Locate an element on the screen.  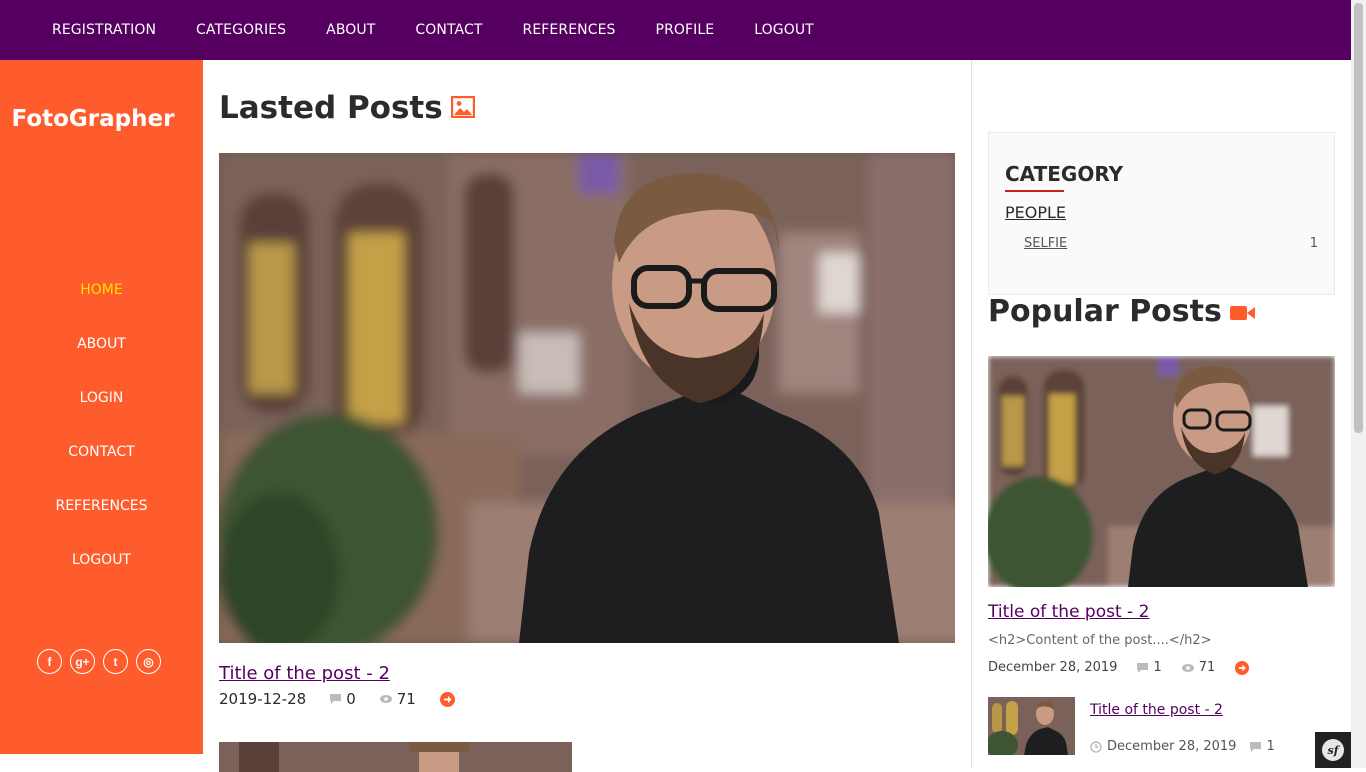
category-heading: CATEGORY is located at coordinates (1064, 174).